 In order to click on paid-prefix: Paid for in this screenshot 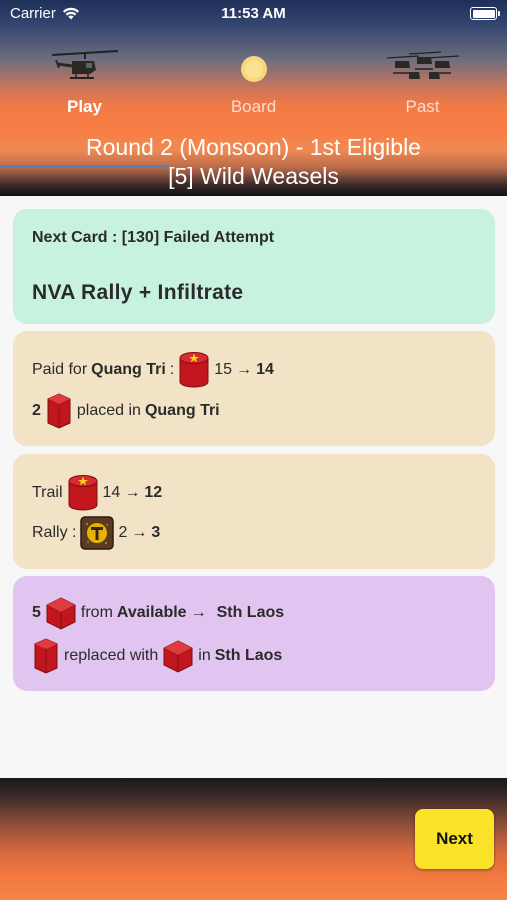, I will do `click(60, 369)`.